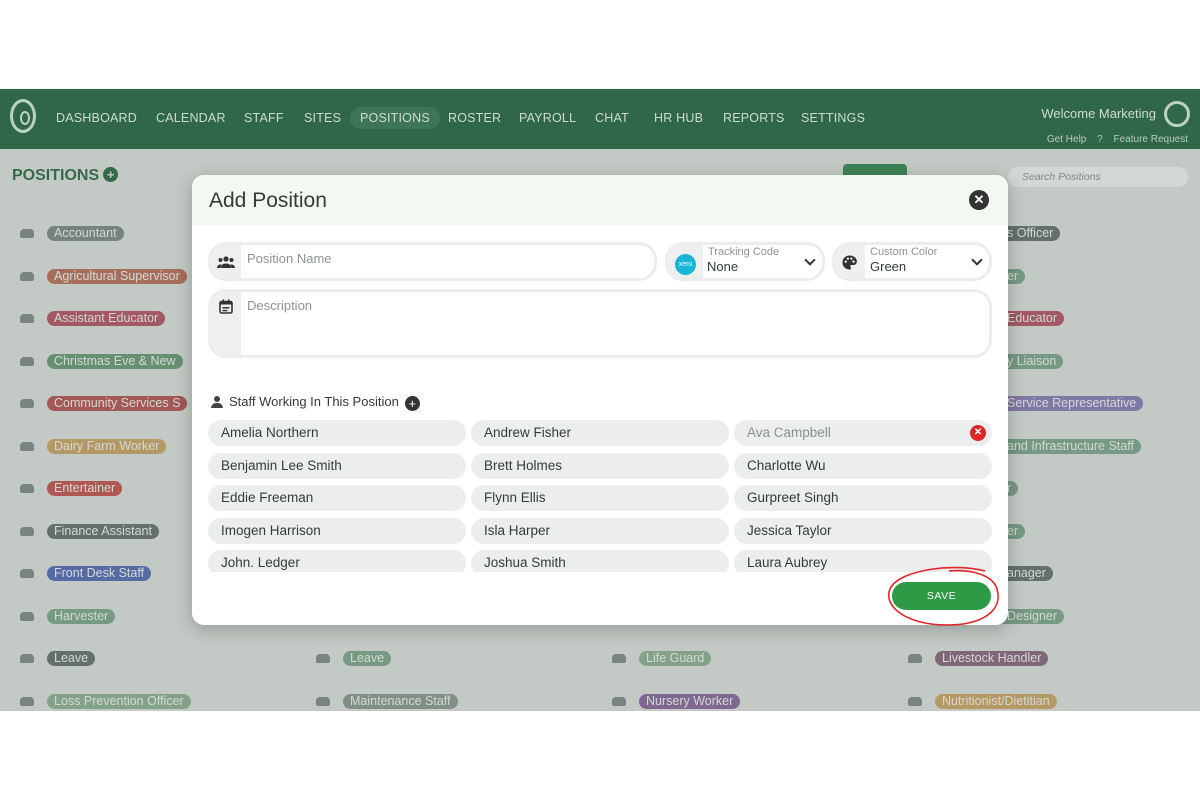  I want to click on staff-chip: Charlotte Wu, so click(863, 465).